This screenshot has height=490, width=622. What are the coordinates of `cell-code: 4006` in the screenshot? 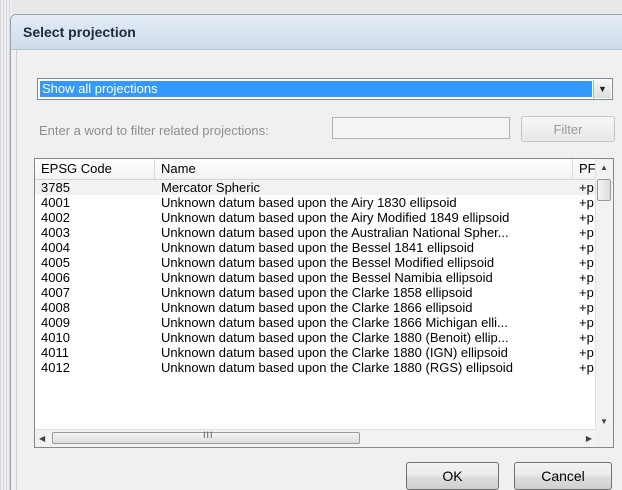 It's located at (55, 277).